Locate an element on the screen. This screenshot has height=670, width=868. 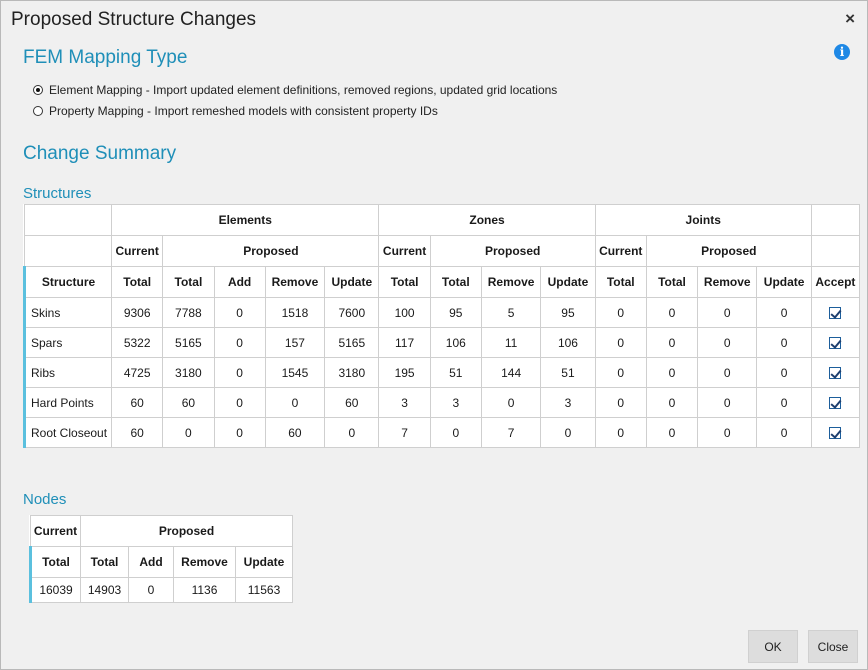
group-header-row: Elements Zones Joints is located at coordinates (442, 220).